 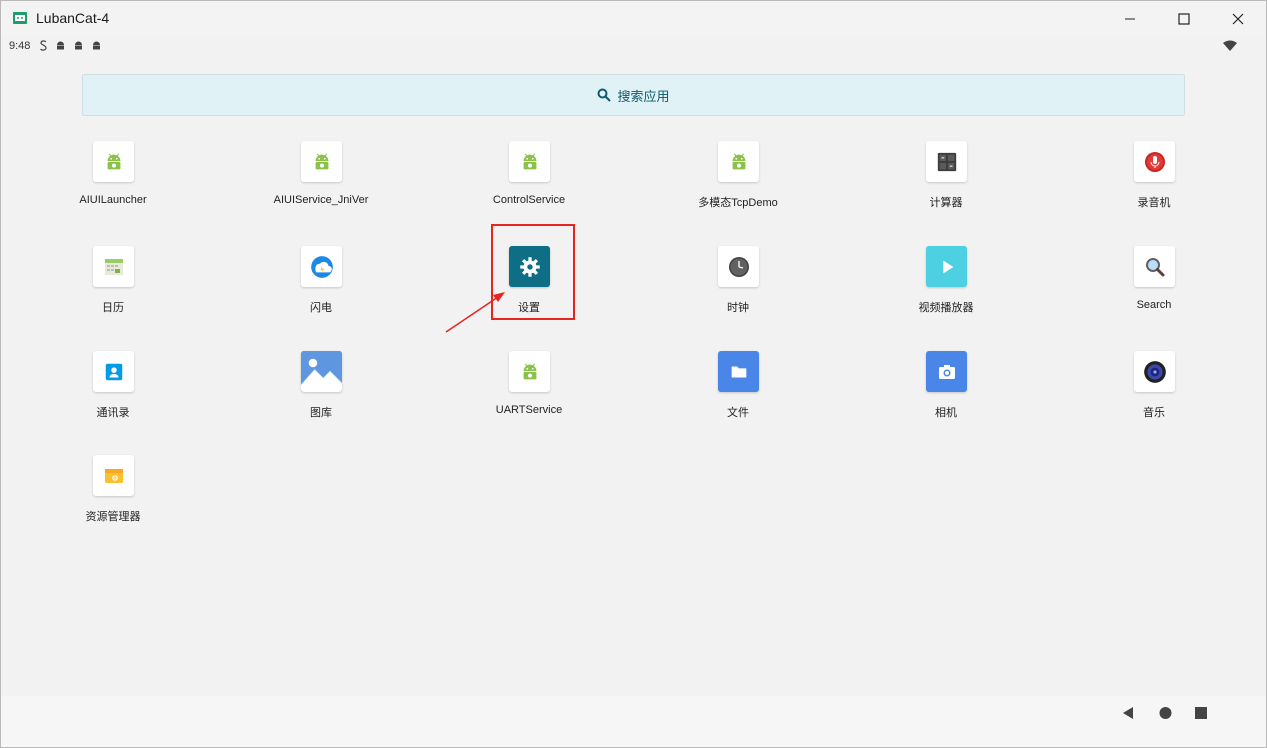 I want to click on maximize-icon, so click(x=1184, y=19).